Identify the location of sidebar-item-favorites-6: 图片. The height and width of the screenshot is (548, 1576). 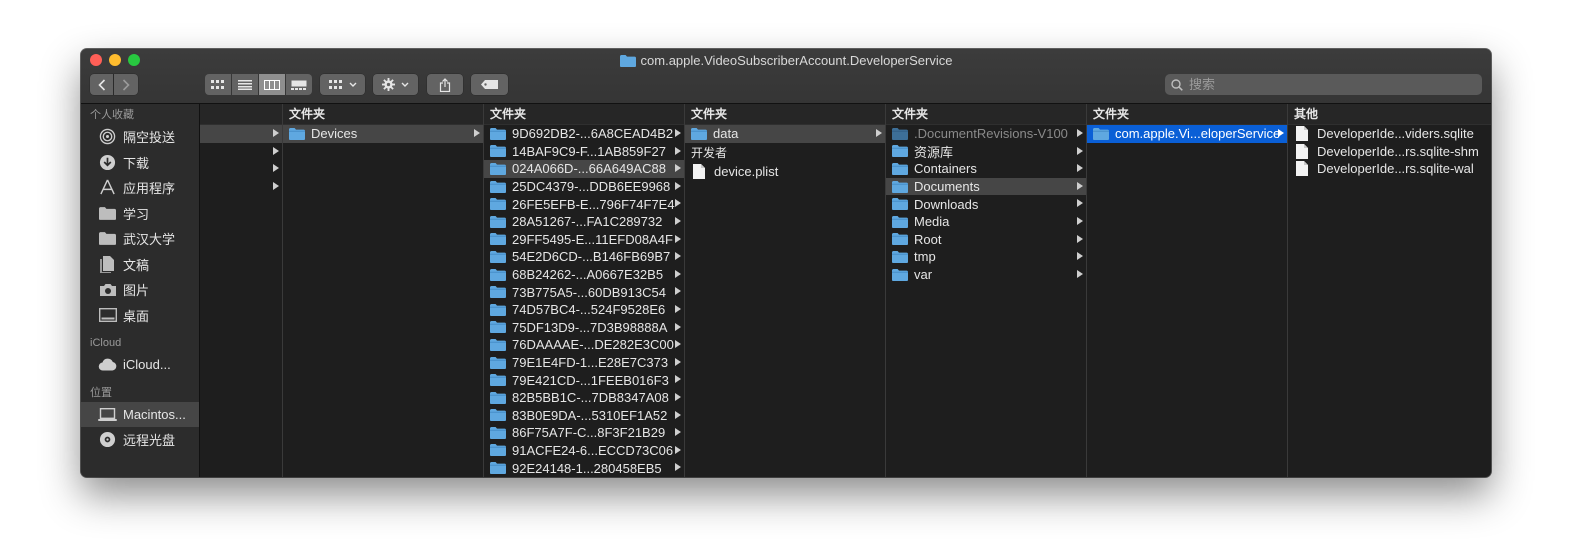
(140, 290).